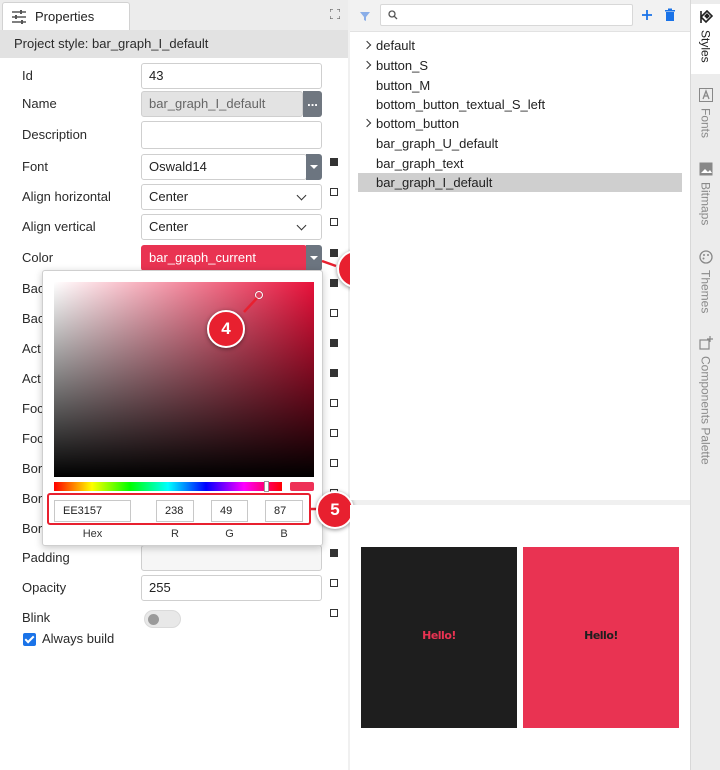 This screenshot has height=770, width=720. What do you see at coordinates (460, 104) in the screenshot?
I see `tree-item: bottom_button_textual_S_left` at bounding box center [460, 104].